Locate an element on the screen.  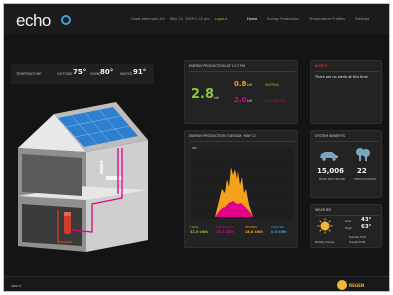
temperature-label: TEMPERATURE is located at coordinates (29, 74).